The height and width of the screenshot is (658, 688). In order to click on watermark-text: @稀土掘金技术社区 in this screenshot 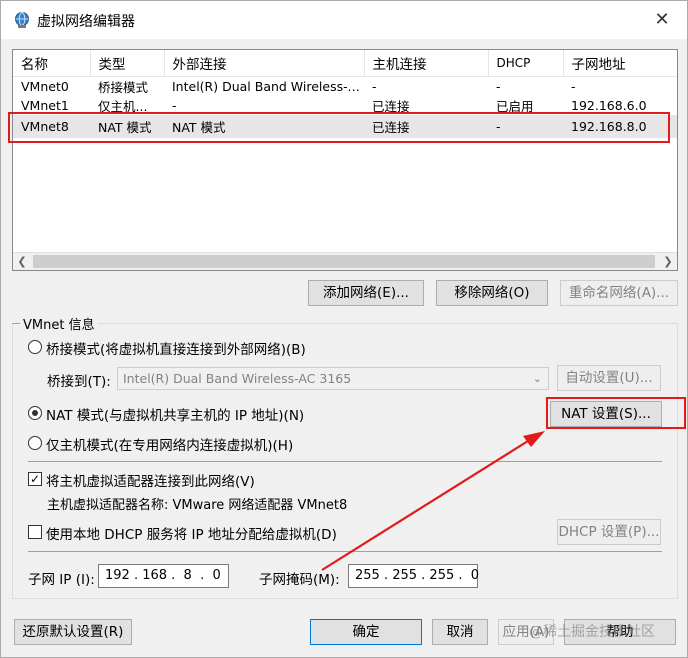, I will do `click(592, 632)`.